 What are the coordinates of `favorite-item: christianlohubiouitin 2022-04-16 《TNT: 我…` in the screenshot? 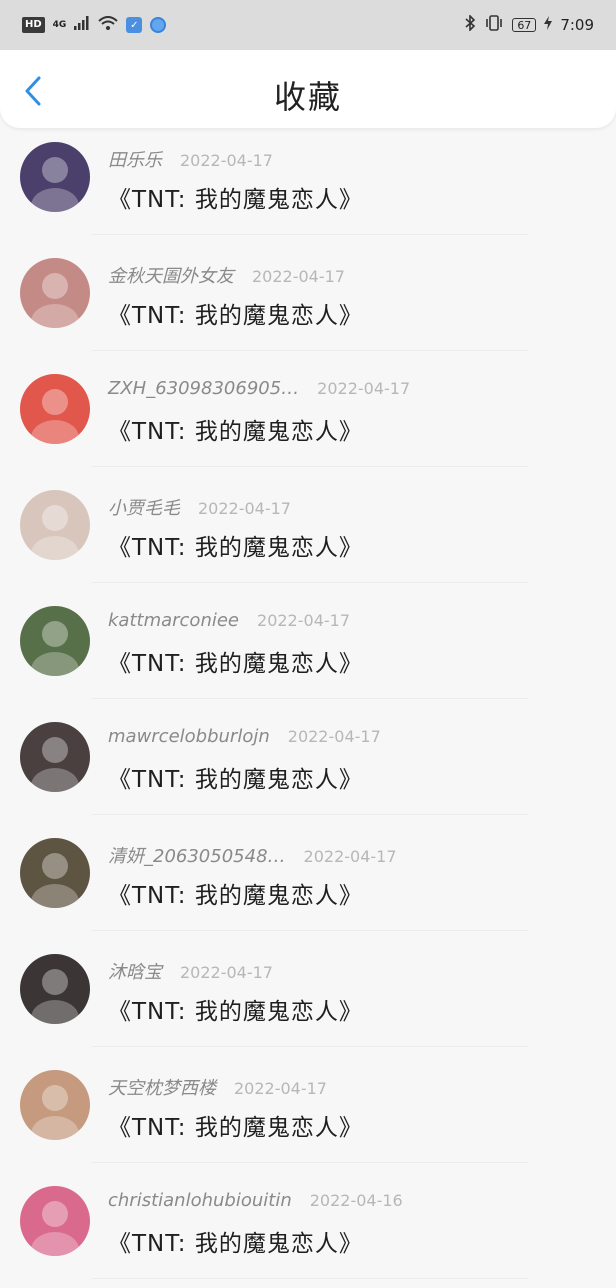 It's located at (308, 1230).